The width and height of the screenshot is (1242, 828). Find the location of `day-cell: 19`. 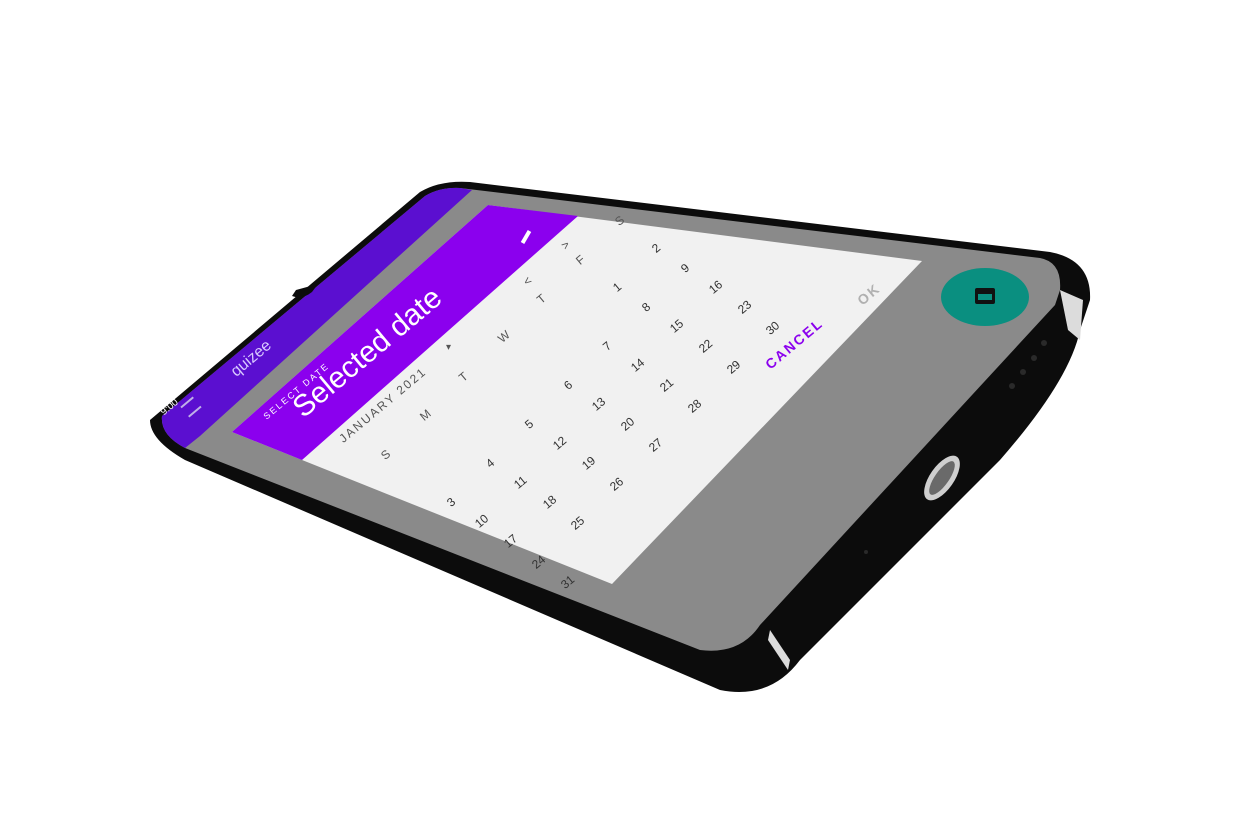

day-cell: 19 is located at coordinates (588, 463).